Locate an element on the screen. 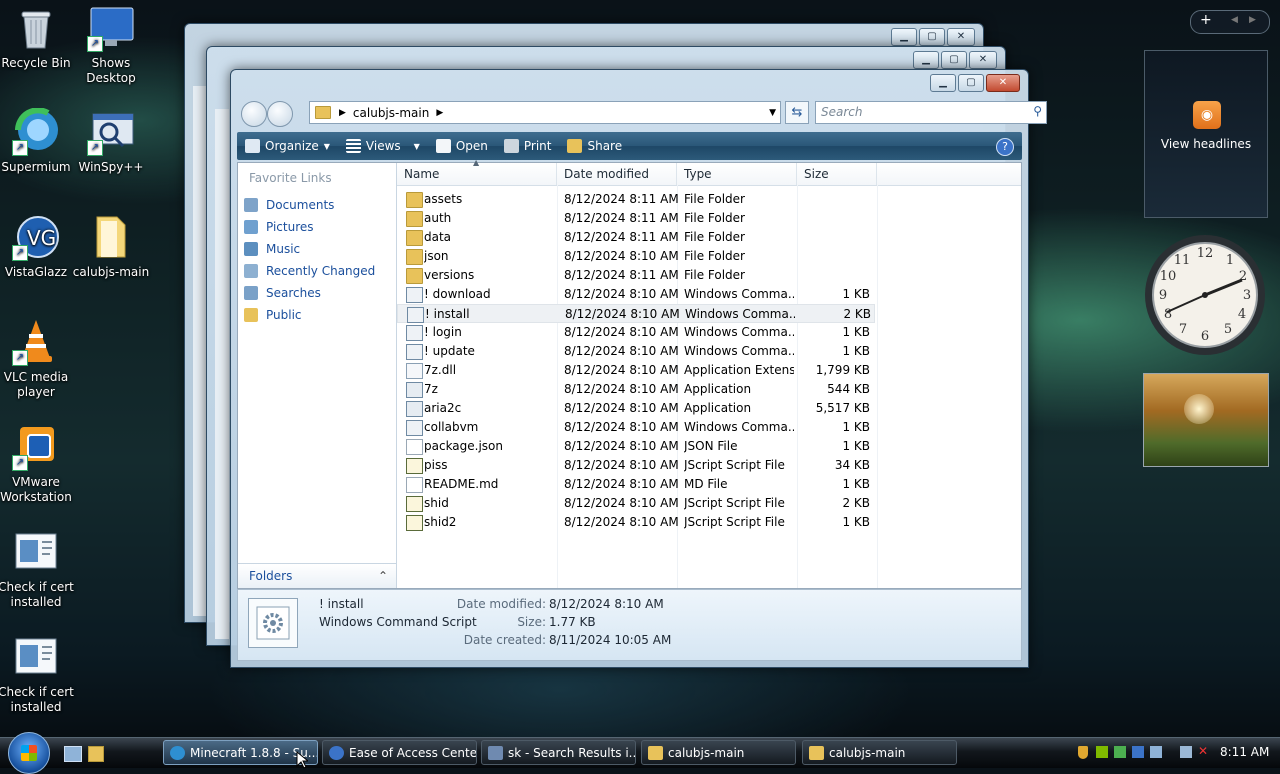 This screenshot has width=1280, height=774. print-button: Print is located at coordinates (528, 146).